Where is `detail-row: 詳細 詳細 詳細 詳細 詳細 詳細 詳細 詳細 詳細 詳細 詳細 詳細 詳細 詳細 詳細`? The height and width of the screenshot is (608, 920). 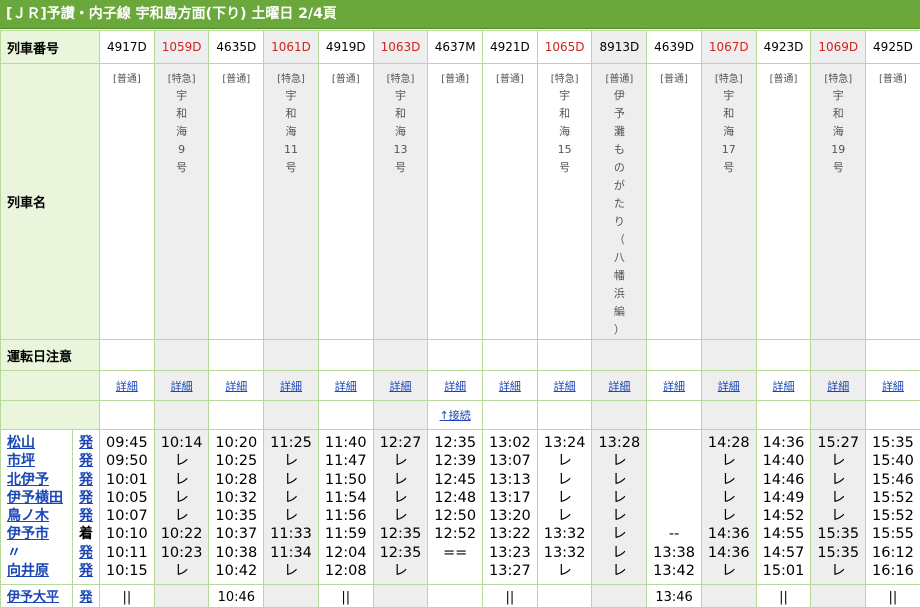 detail-row: 詳細 詳細 詳細 詳細 詳細 詳細 詳細 詳細 詳細 詳細 詳細 詳細 詳細 詳細 詳細 is located at coordinates (460, 386).